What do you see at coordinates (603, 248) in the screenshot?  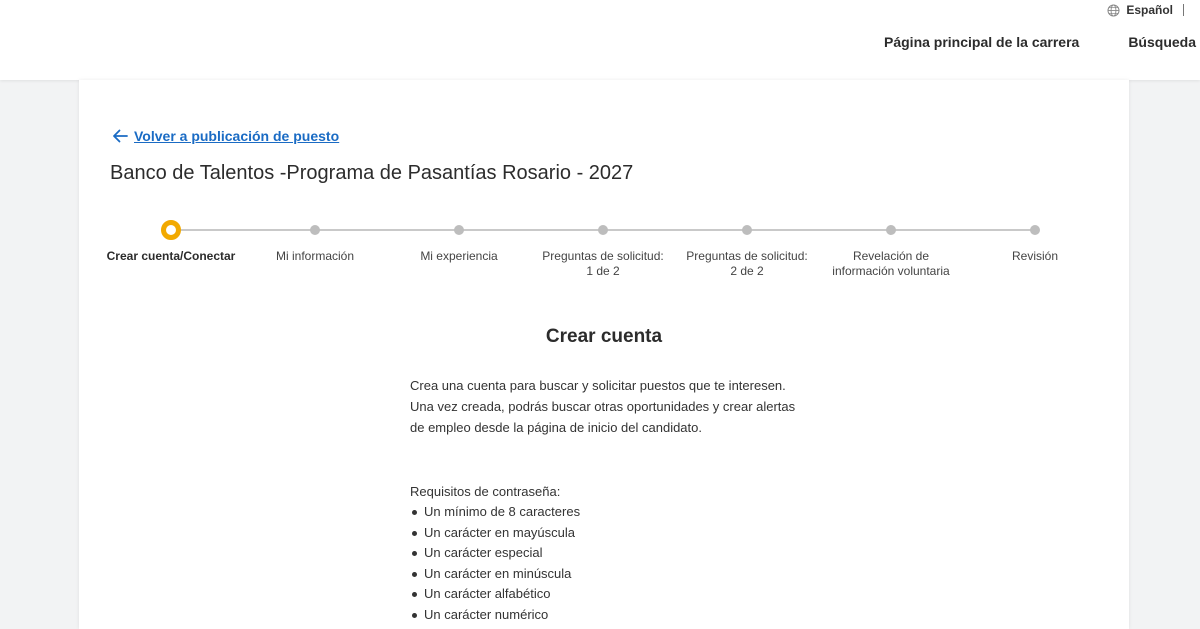 I see `step-questions-1: Preguntas de solicitud: 1 de 2` at bounding box center [603, 248].